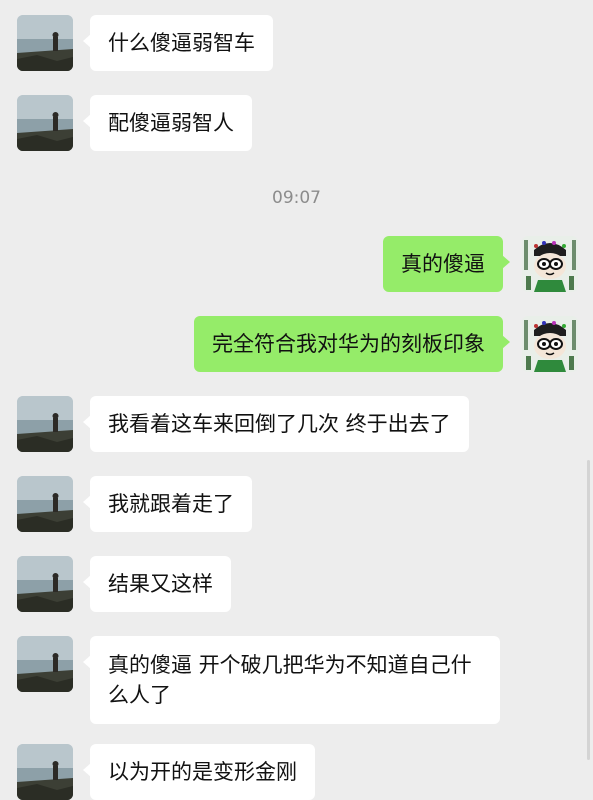  I want to click on message-bubble-incoming: 真的傻逼 开个破几把华为不知道自己什么人了, so click(291, 680).